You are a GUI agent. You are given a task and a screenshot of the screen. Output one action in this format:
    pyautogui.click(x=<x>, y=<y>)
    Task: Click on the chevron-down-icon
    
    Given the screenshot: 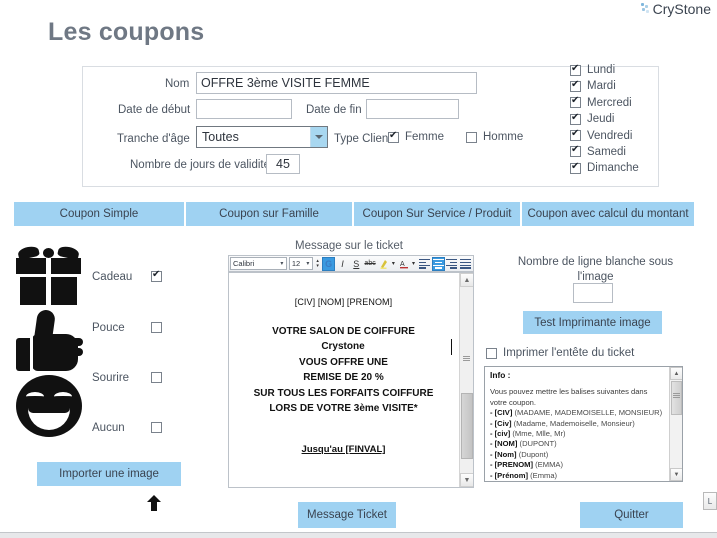 What is the action you would take?
    pyautogui.click(x=318, y=137)
    